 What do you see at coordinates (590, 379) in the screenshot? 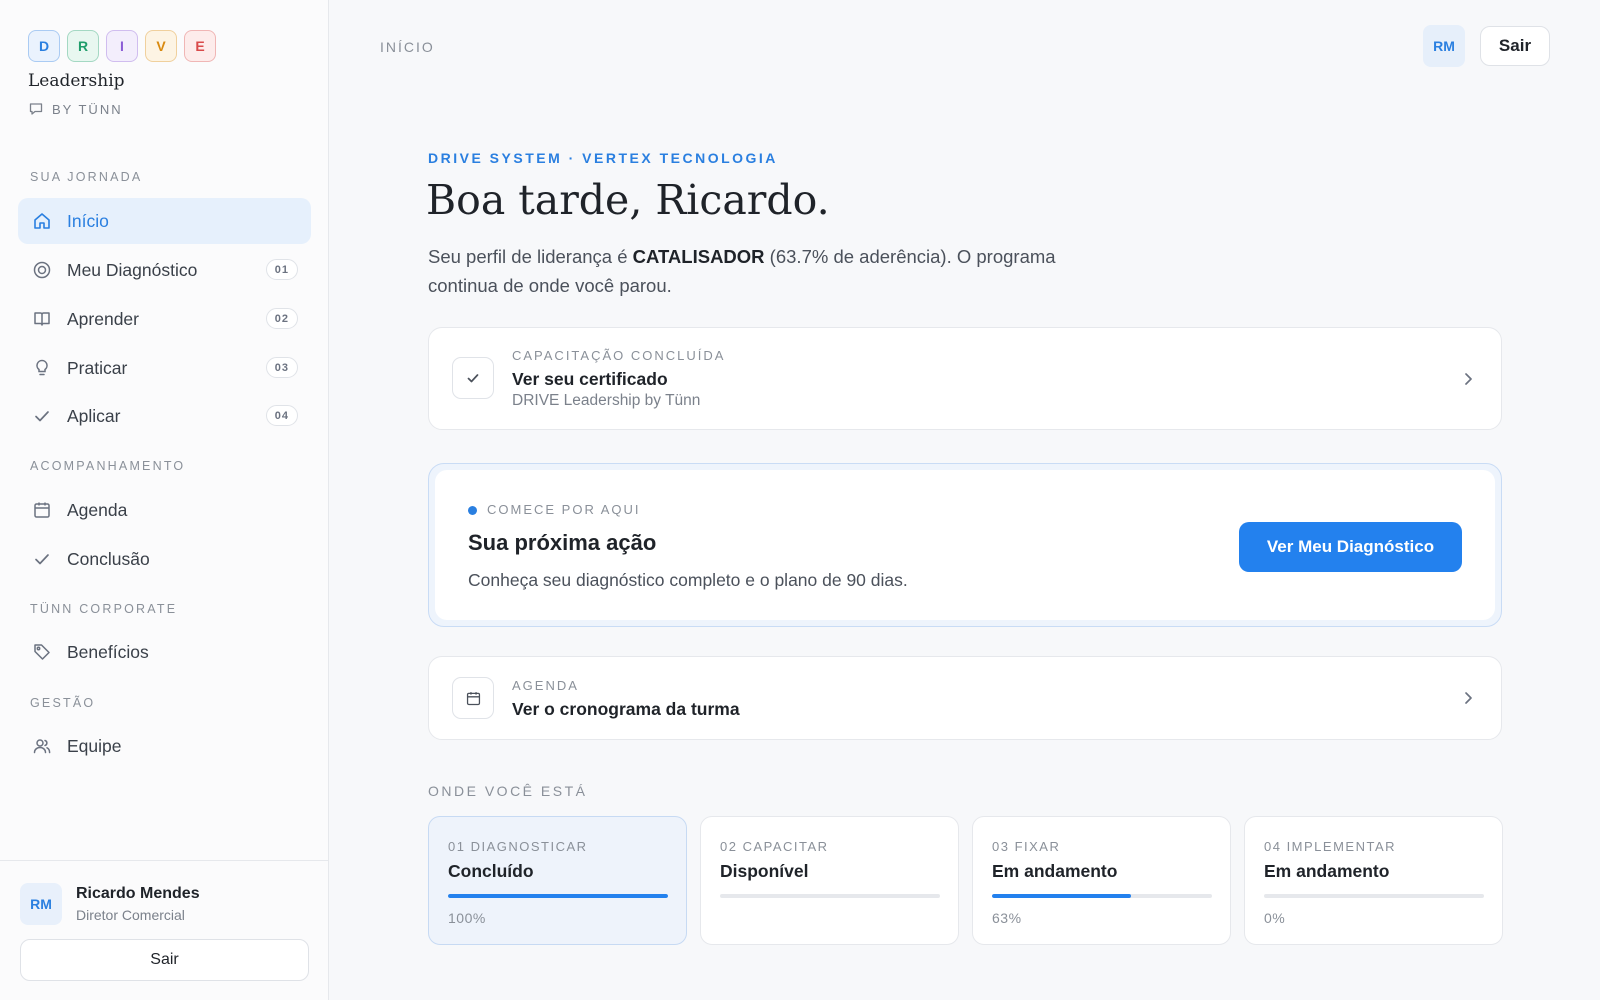
I see `card-title: Ver seu certificado` at bounding box center [590, 379].